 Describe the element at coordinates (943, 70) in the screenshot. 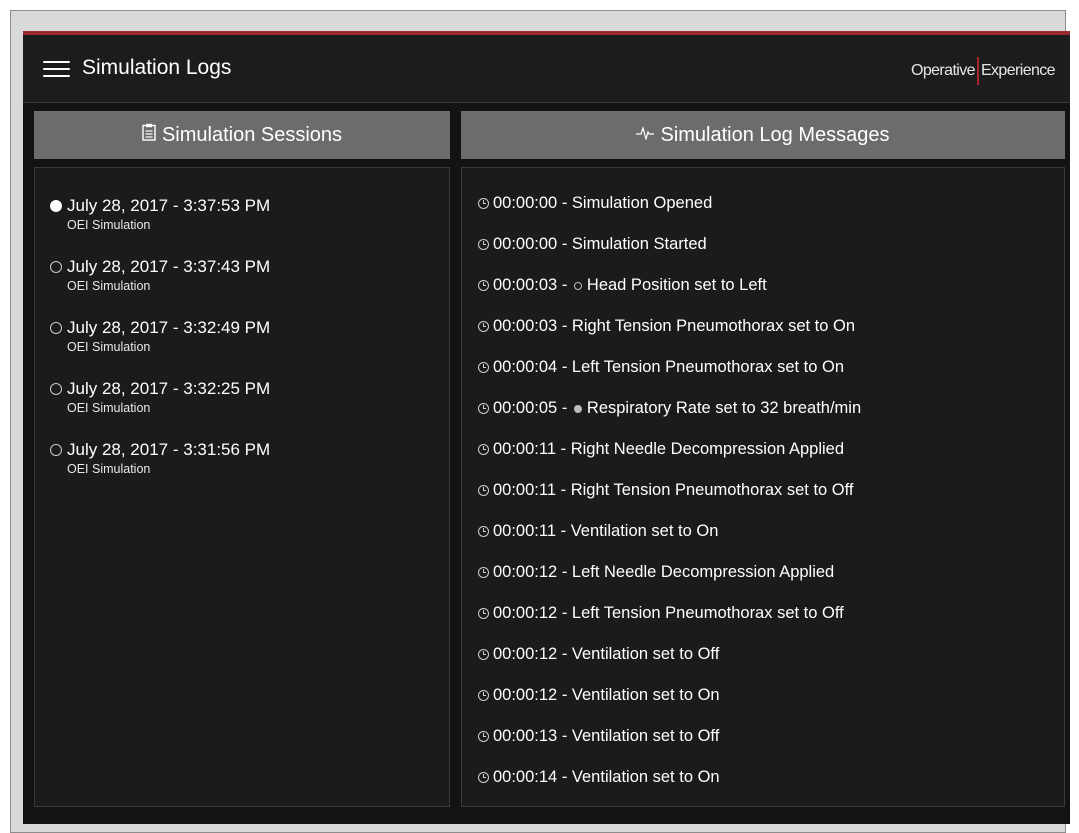

I see `brand-logo-left: Operative` at that location.